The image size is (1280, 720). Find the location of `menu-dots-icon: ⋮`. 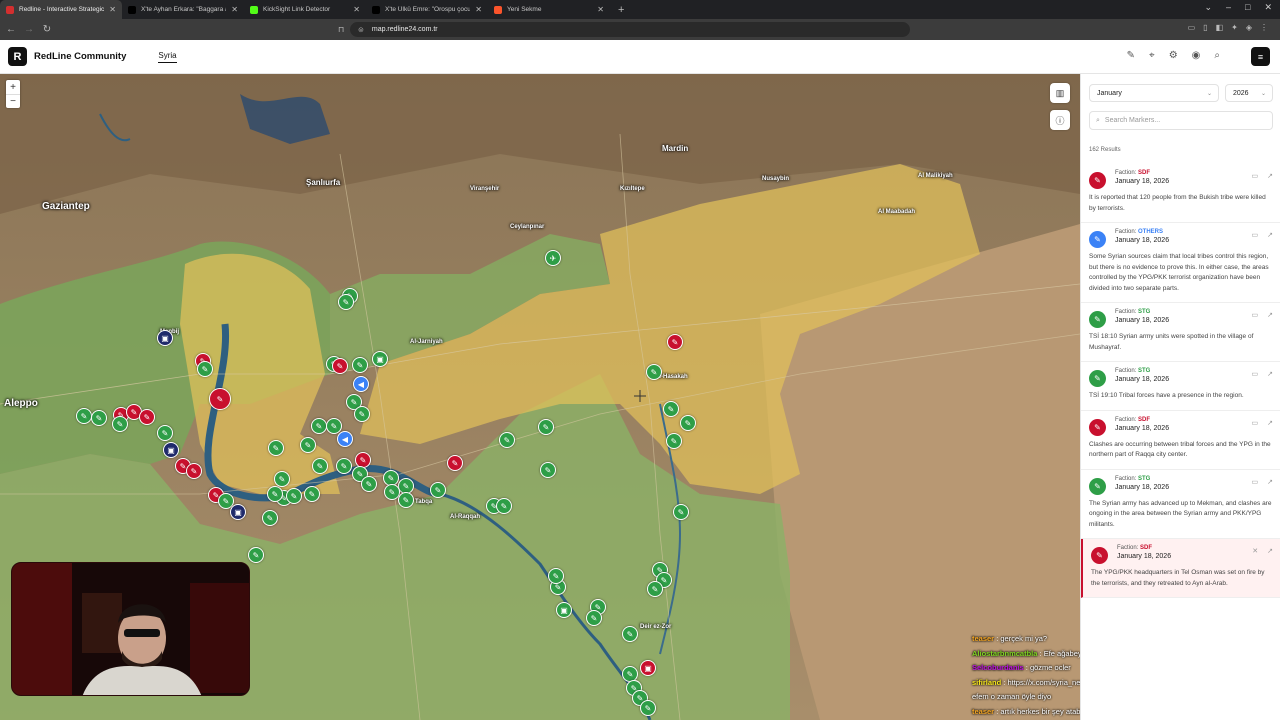

menu-dots-icon: ⋮ is located at coordinates (1264, 27).